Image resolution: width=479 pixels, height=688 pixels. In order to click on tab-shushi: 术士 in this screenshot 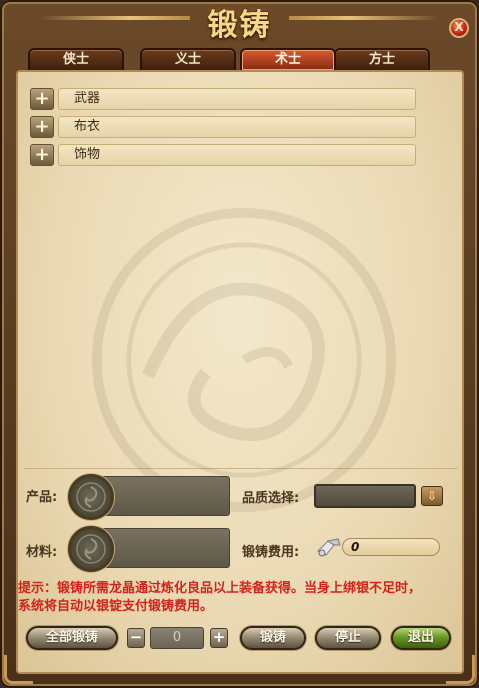, I will do `click(288, 59)`.